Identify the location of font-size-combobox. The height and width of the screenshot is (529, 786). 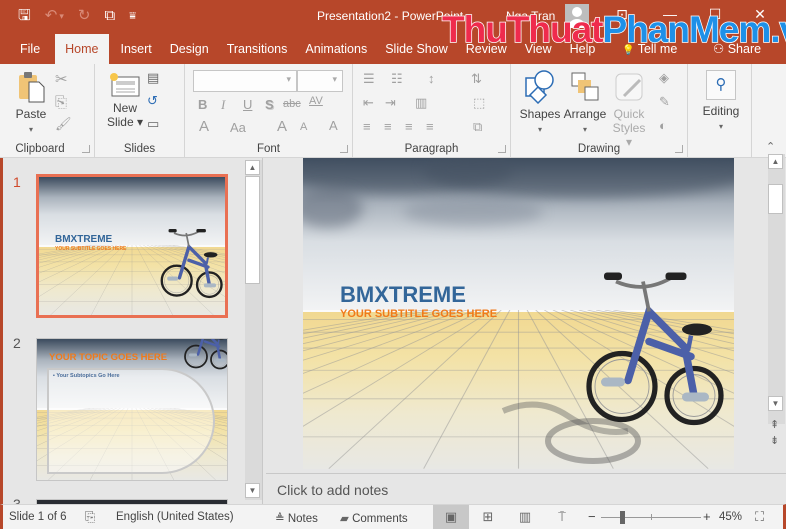
(320, 81).